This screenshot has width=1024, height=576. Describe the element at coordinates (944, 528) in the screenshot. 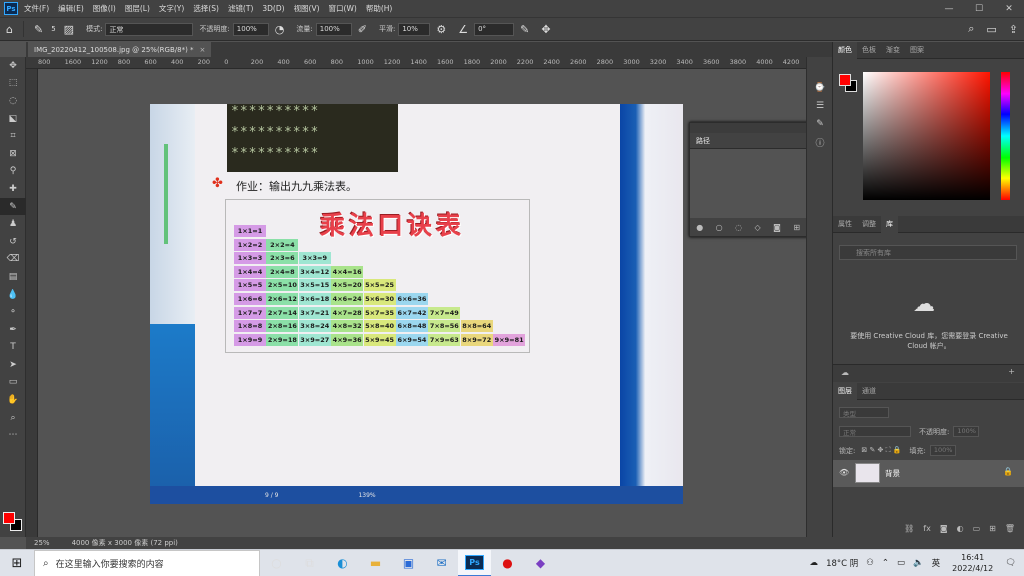

I see `layer-mask-icon: ◙` at that location.